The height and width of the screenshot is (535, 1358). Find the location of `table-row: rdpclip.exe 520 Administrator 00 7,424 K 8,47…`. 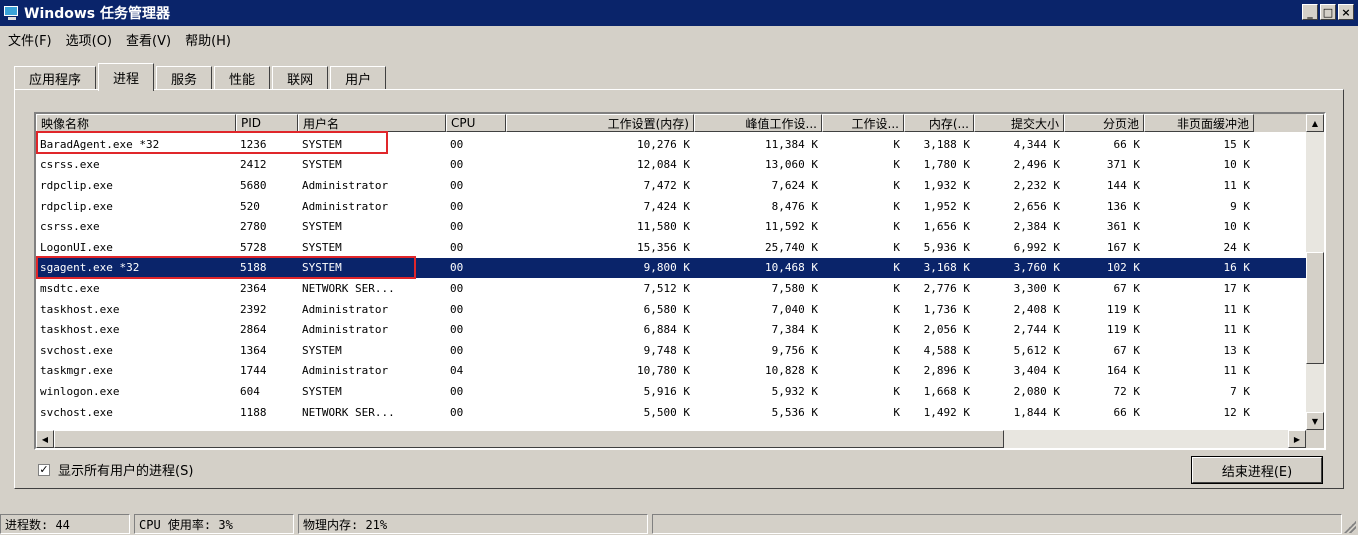

table-row: rdpclip.exe 520 Administrator 00 7,424 K 8,47… is located at coordinates (671, 206).